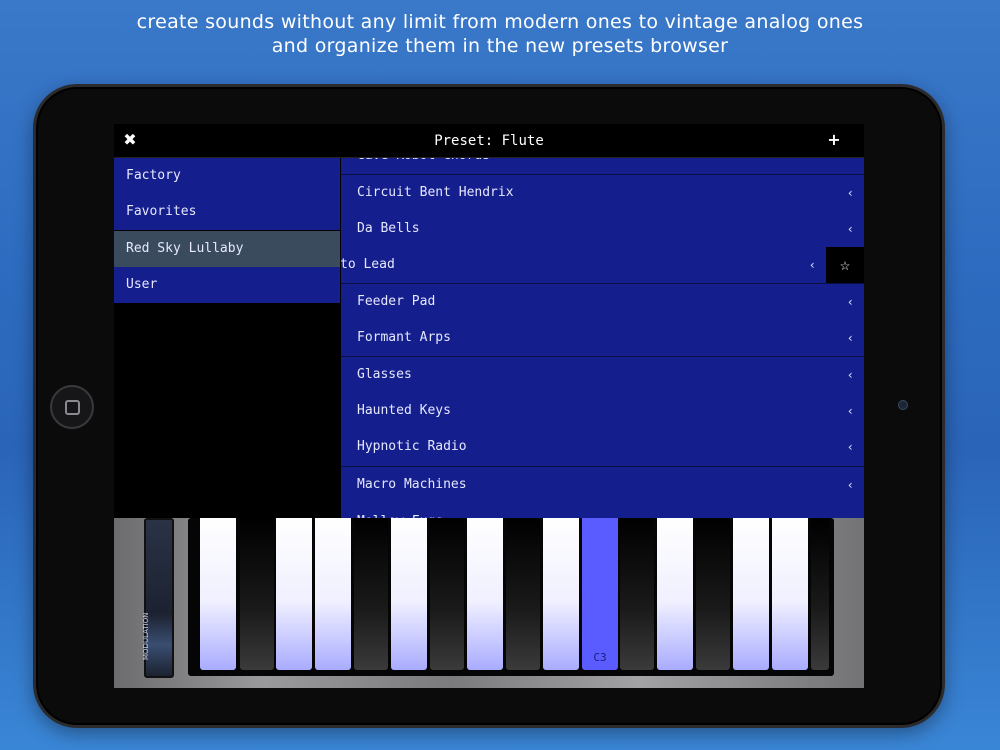  Describe the element at coordinates (602, 411) in the screenshot. I see `preset-row: Haunted Keys ‹` at that location.